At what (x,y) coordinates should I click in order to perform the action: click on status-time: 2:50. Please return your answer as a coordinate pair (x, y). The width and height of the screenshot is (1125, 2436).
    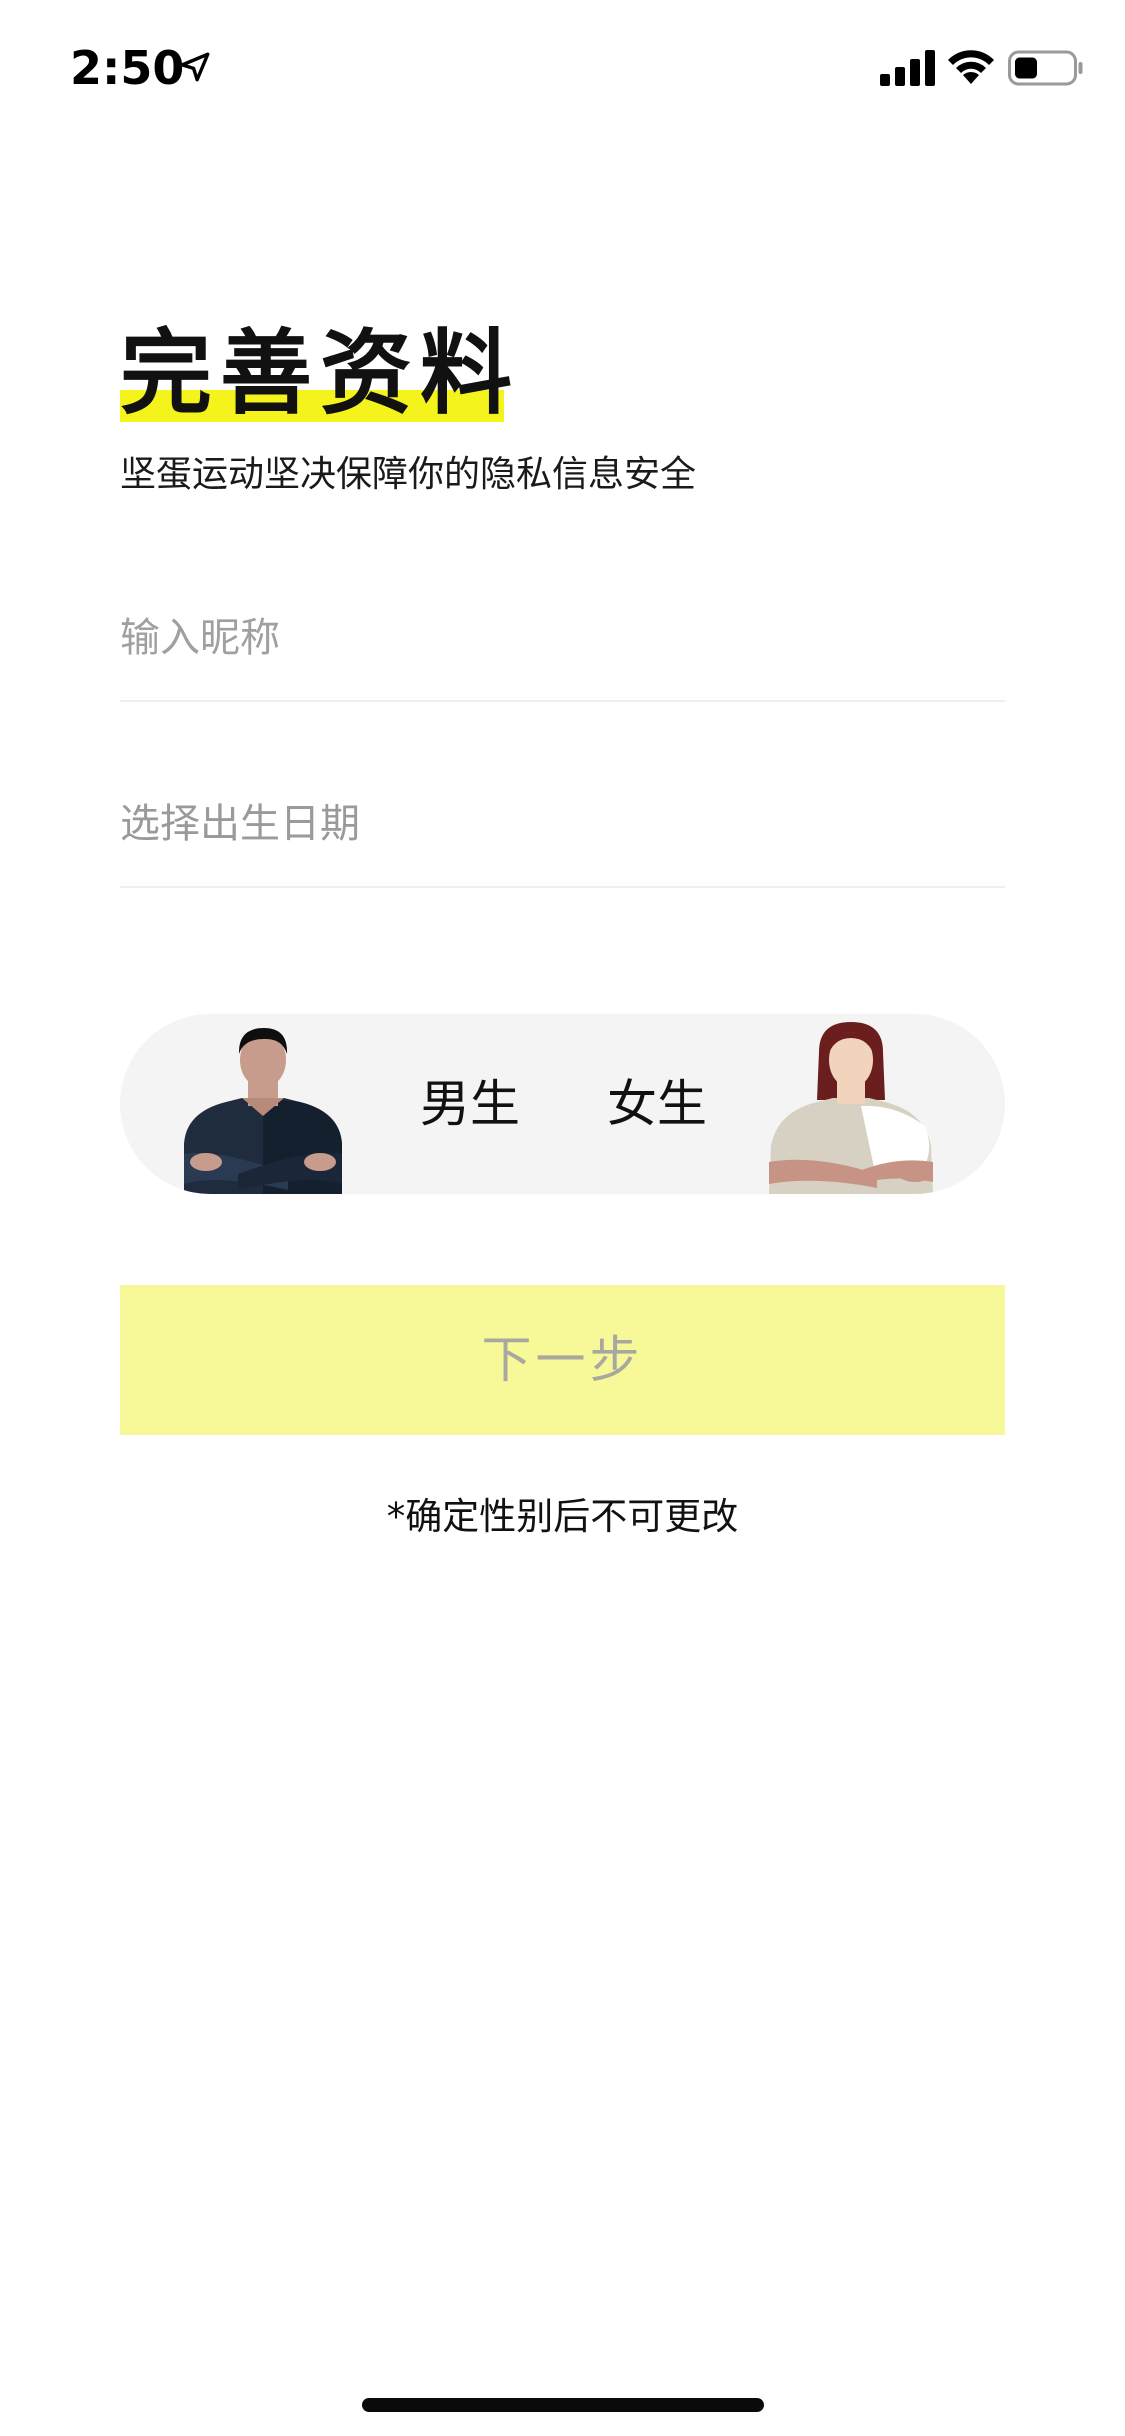
    Looking at the image, I should click on (127, 68).